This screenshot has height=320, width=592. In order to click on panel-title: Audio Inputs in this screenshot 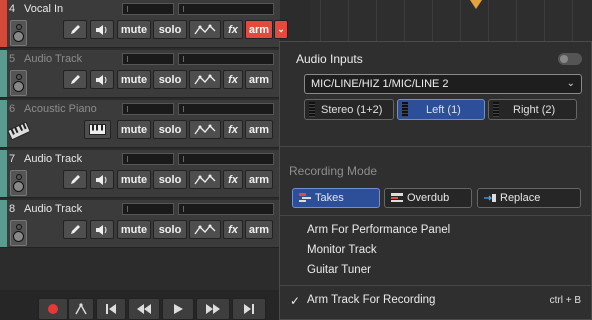, I will do `click(329, 59)`.